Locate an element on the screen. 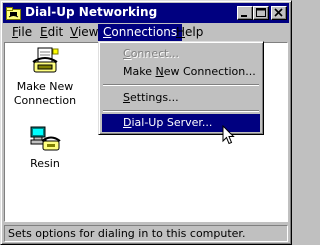 This screenshot has width=320, height=245. maximize-icon is located at coordinates (261, 12).